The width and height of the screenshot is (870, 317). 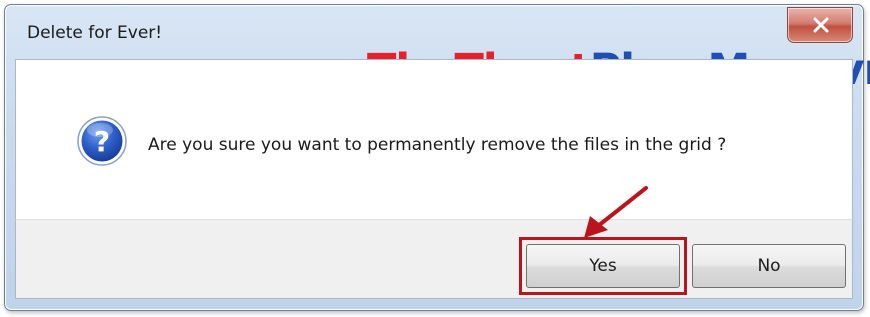 What do you see at coordinates (769, 266) in the screenshot?
I see `no-button: No` at bounding box center [769, 266].